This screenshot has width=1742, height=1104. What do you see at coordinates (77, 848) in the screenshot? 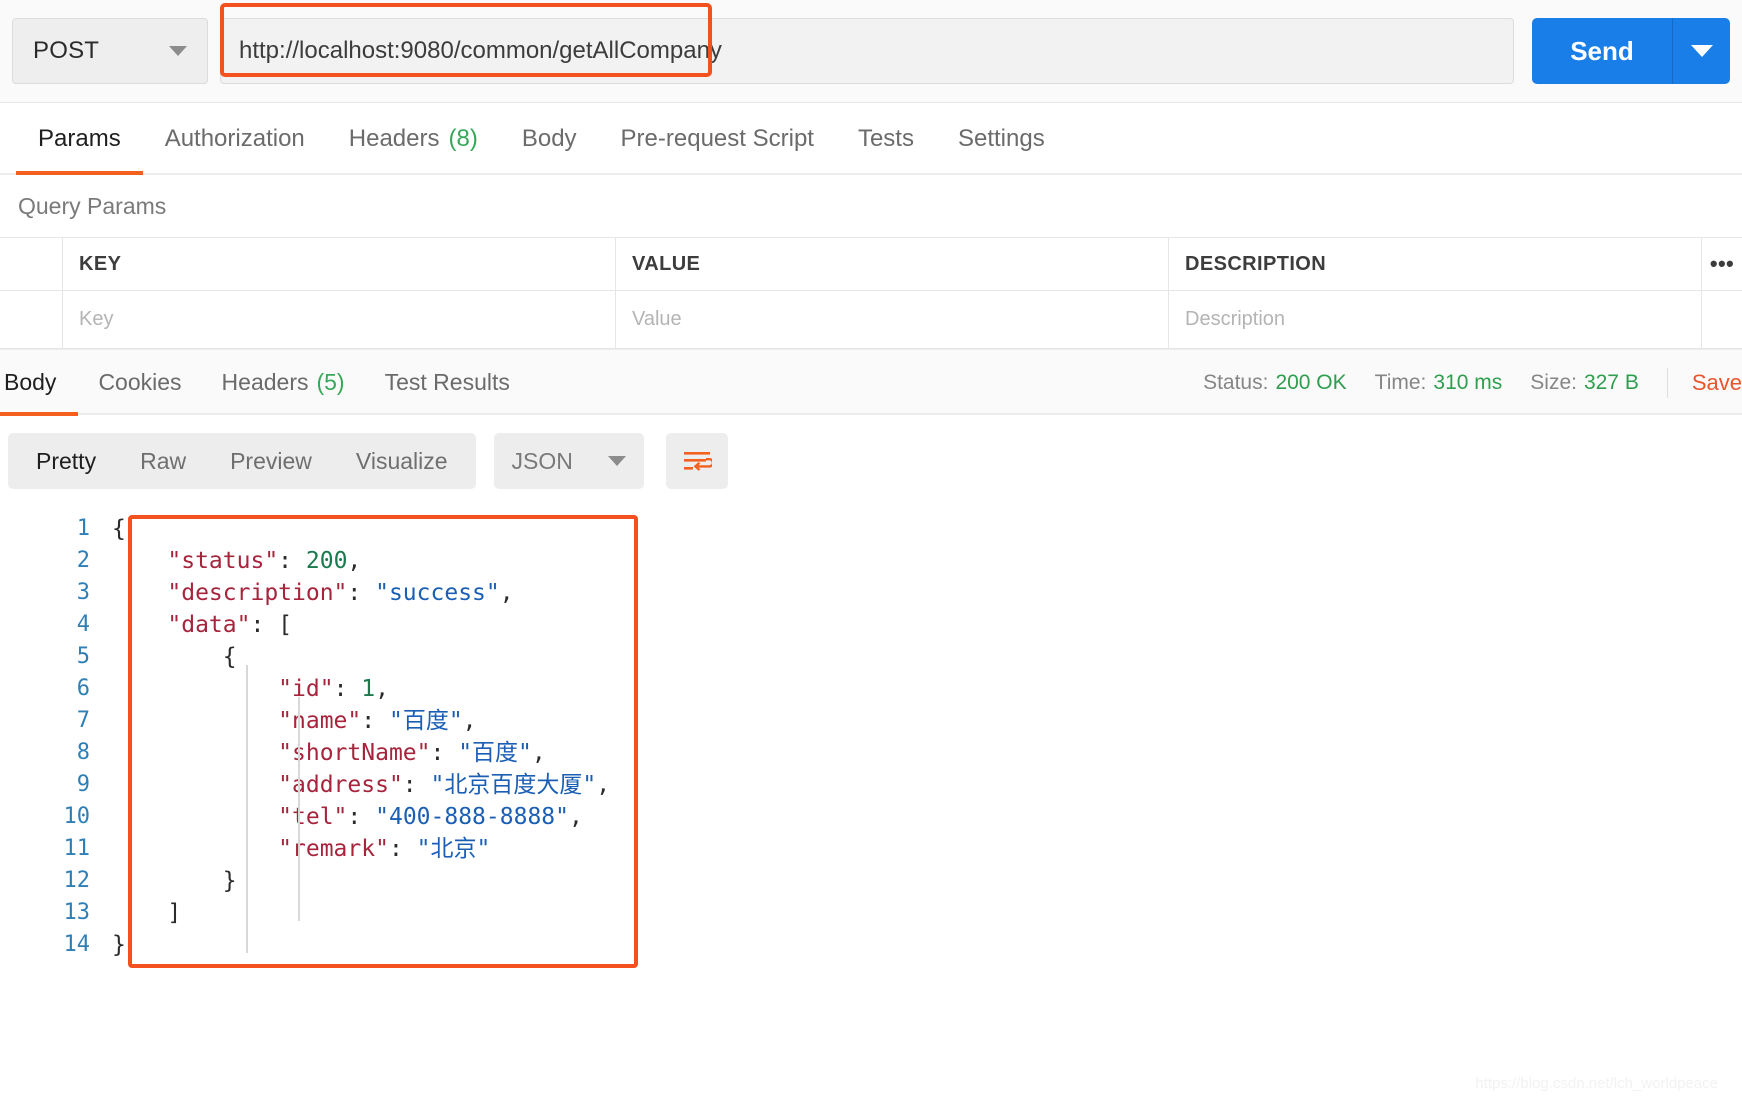
I see `line-number: 11` at bounding box center [77, 848].